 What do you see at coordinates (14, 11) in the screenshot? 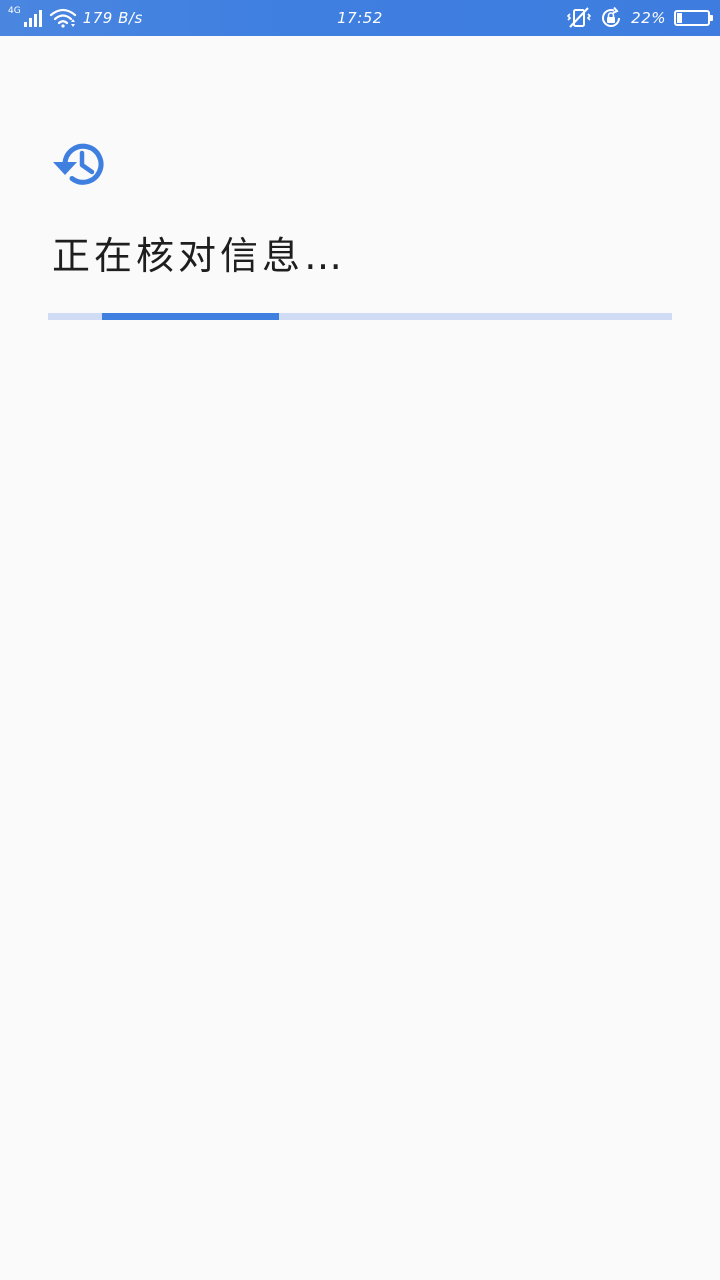
I see `network-type: 4G` at bounding box center [14, 11].